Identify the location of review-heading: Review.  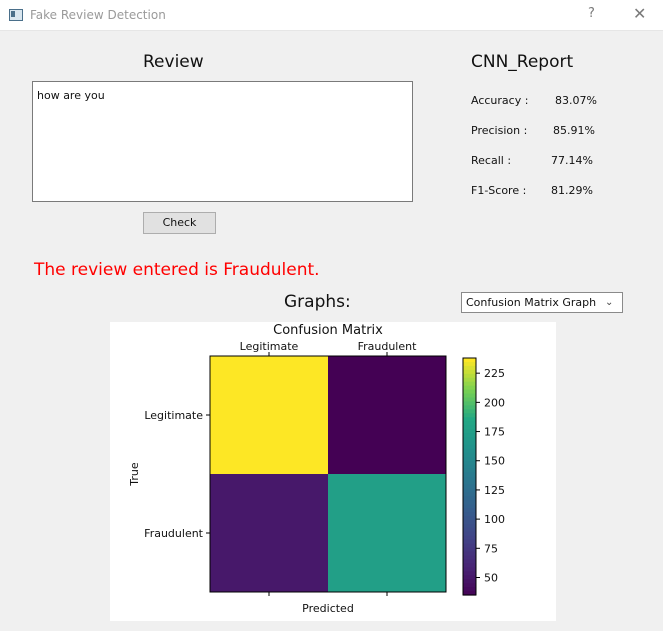
(173, 62).